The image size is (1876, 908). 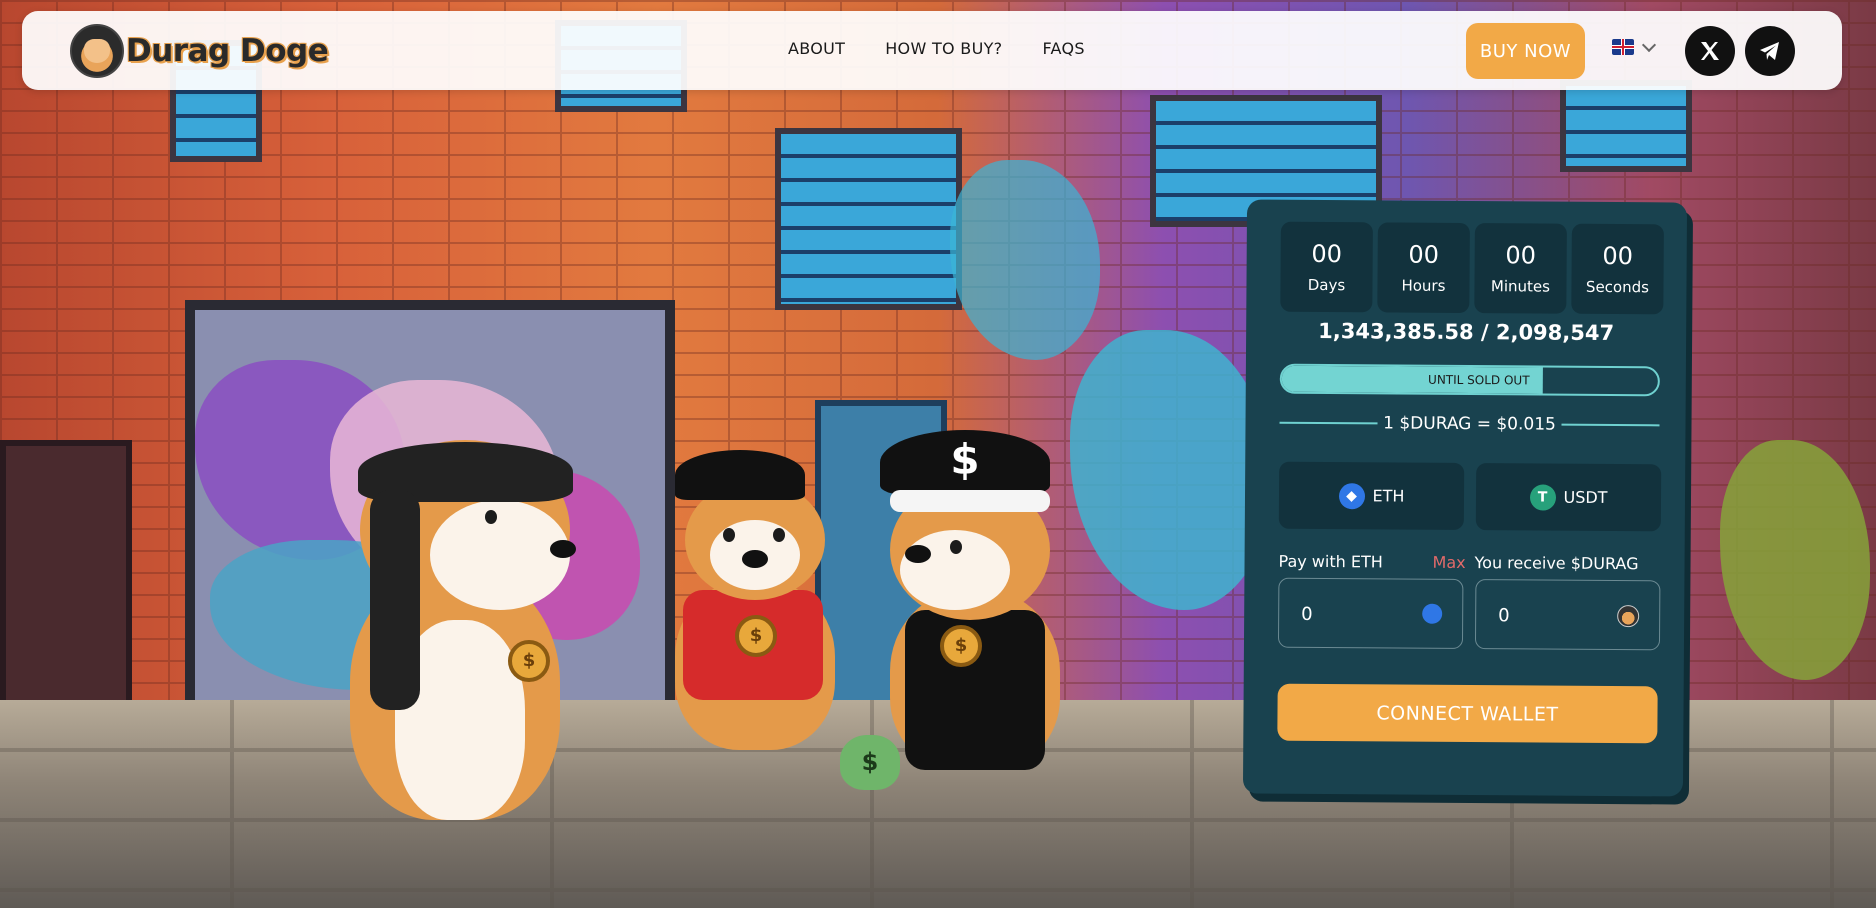 What do you see at coordinates (870, 762) in the screenshot?
I see `money-bag: $` at bounding box center [870, 762].